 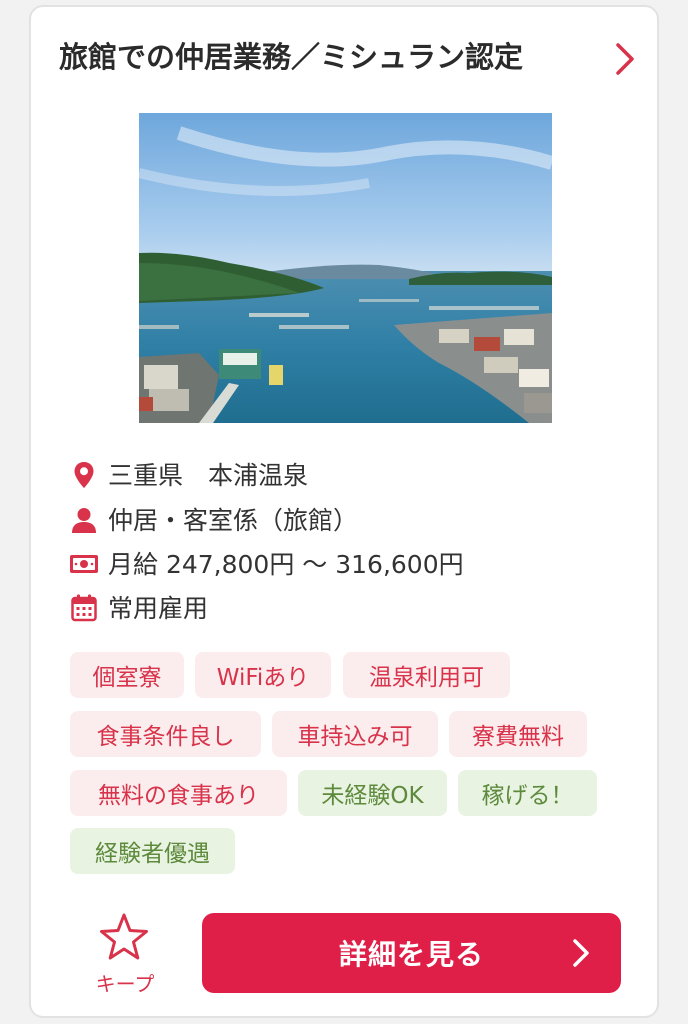 I want to click on tag-item: 稼げる！, so click(x=527, y=793).